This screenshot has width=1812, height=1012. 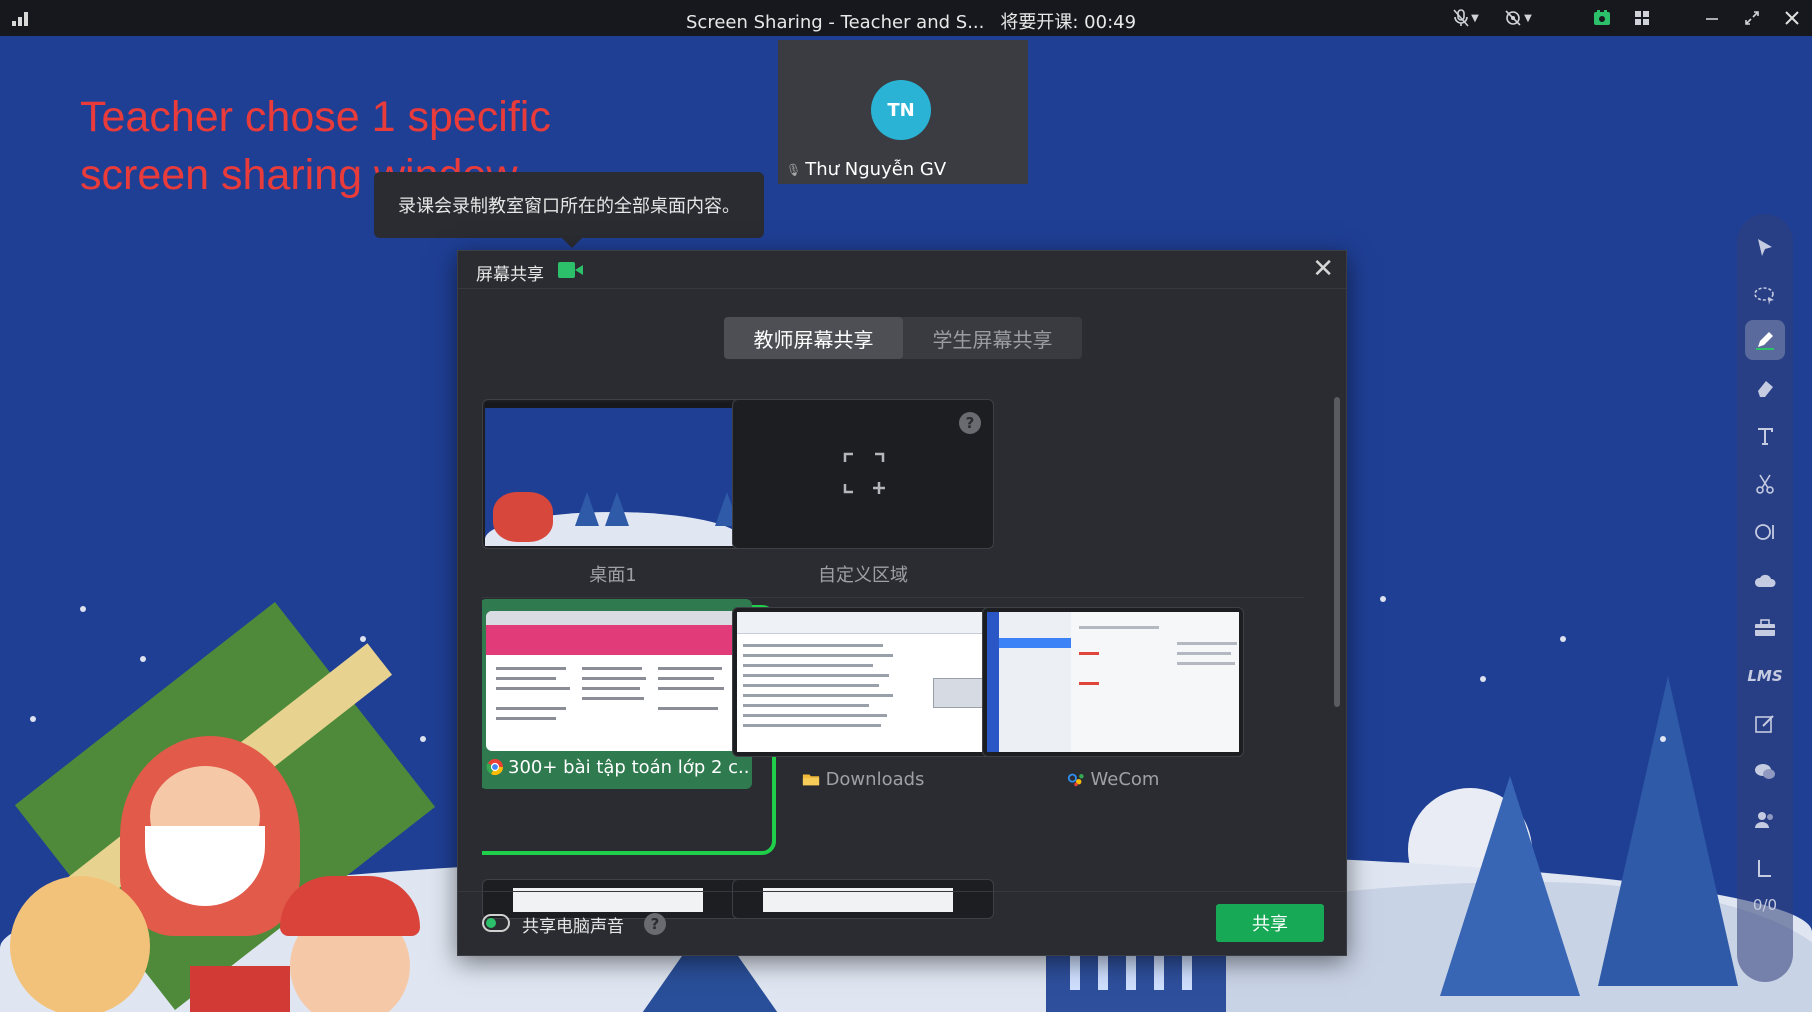 I want to click on crop-region-icon, so click(x=864, y=473).